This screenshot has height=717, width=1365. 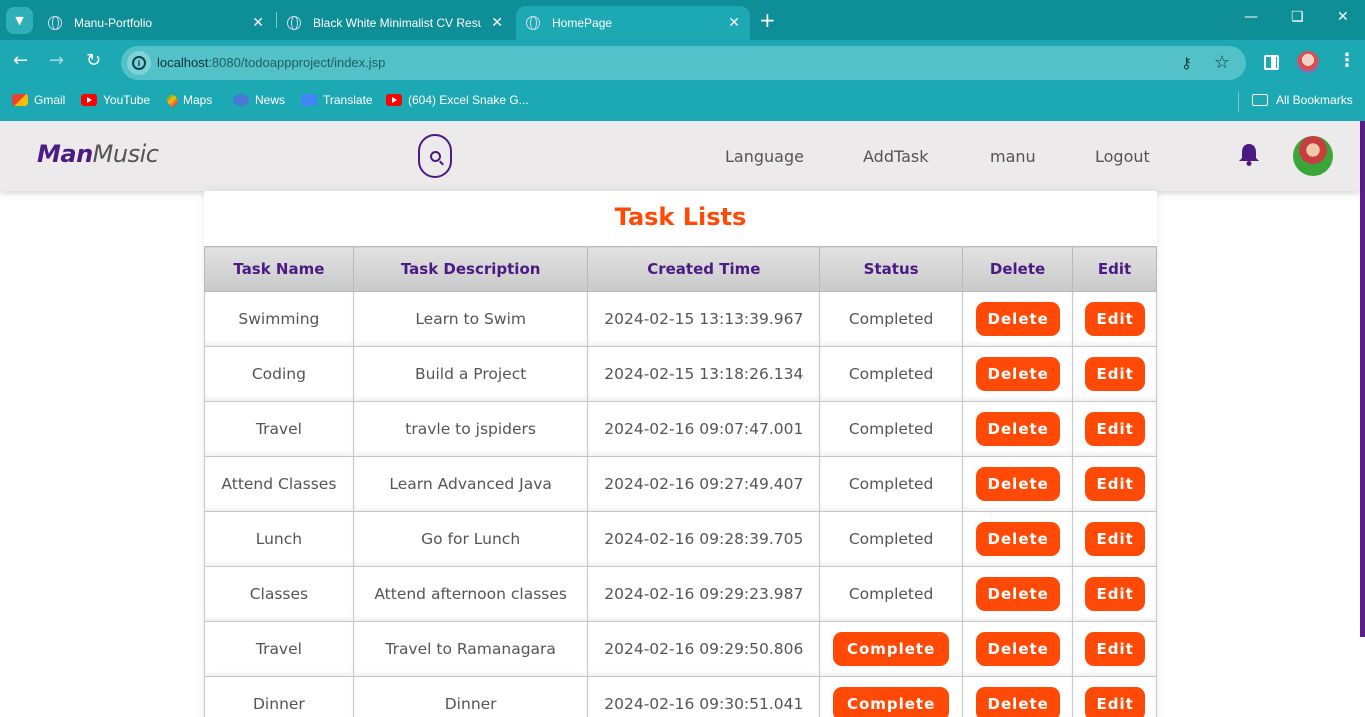 I want to click on url-text: localhost:8080/todoappproject/index.jsp, so click(x=271, y=62).